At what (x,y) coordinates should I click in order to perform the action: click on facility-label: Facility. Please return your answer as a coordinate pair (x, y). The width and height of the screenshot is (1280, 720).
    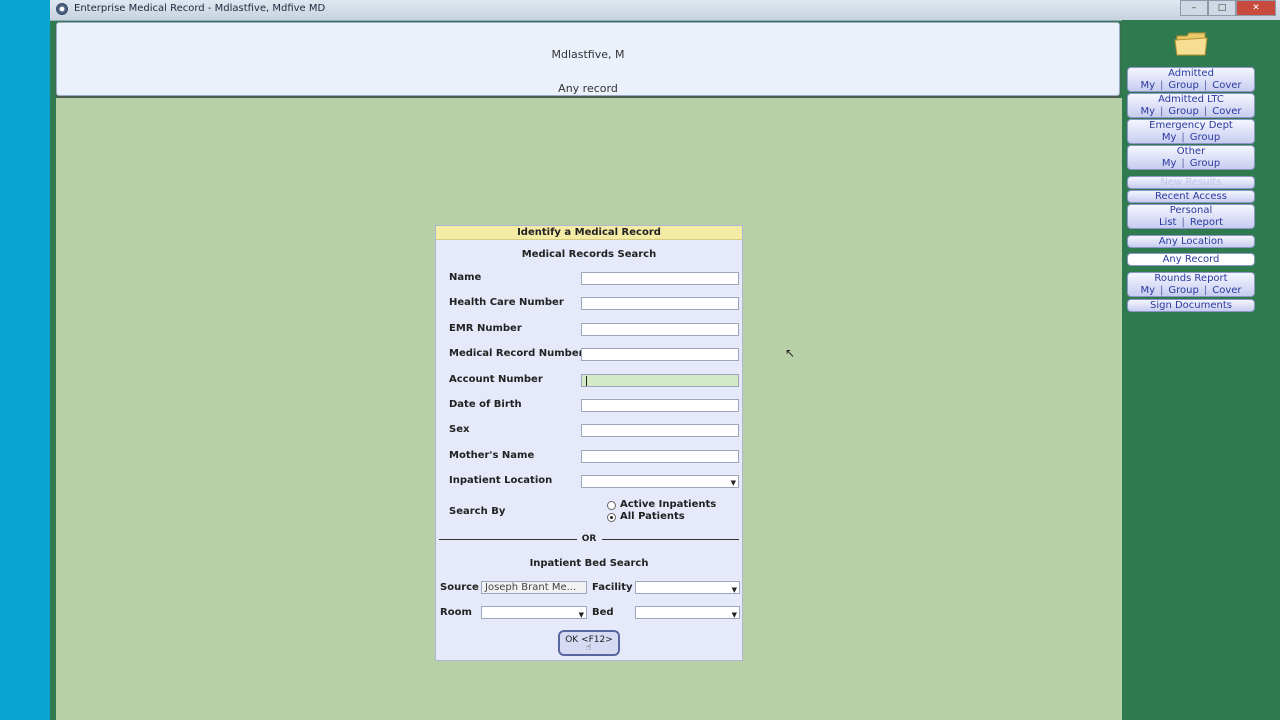
    Looking at the image, I should click on (612, 587).